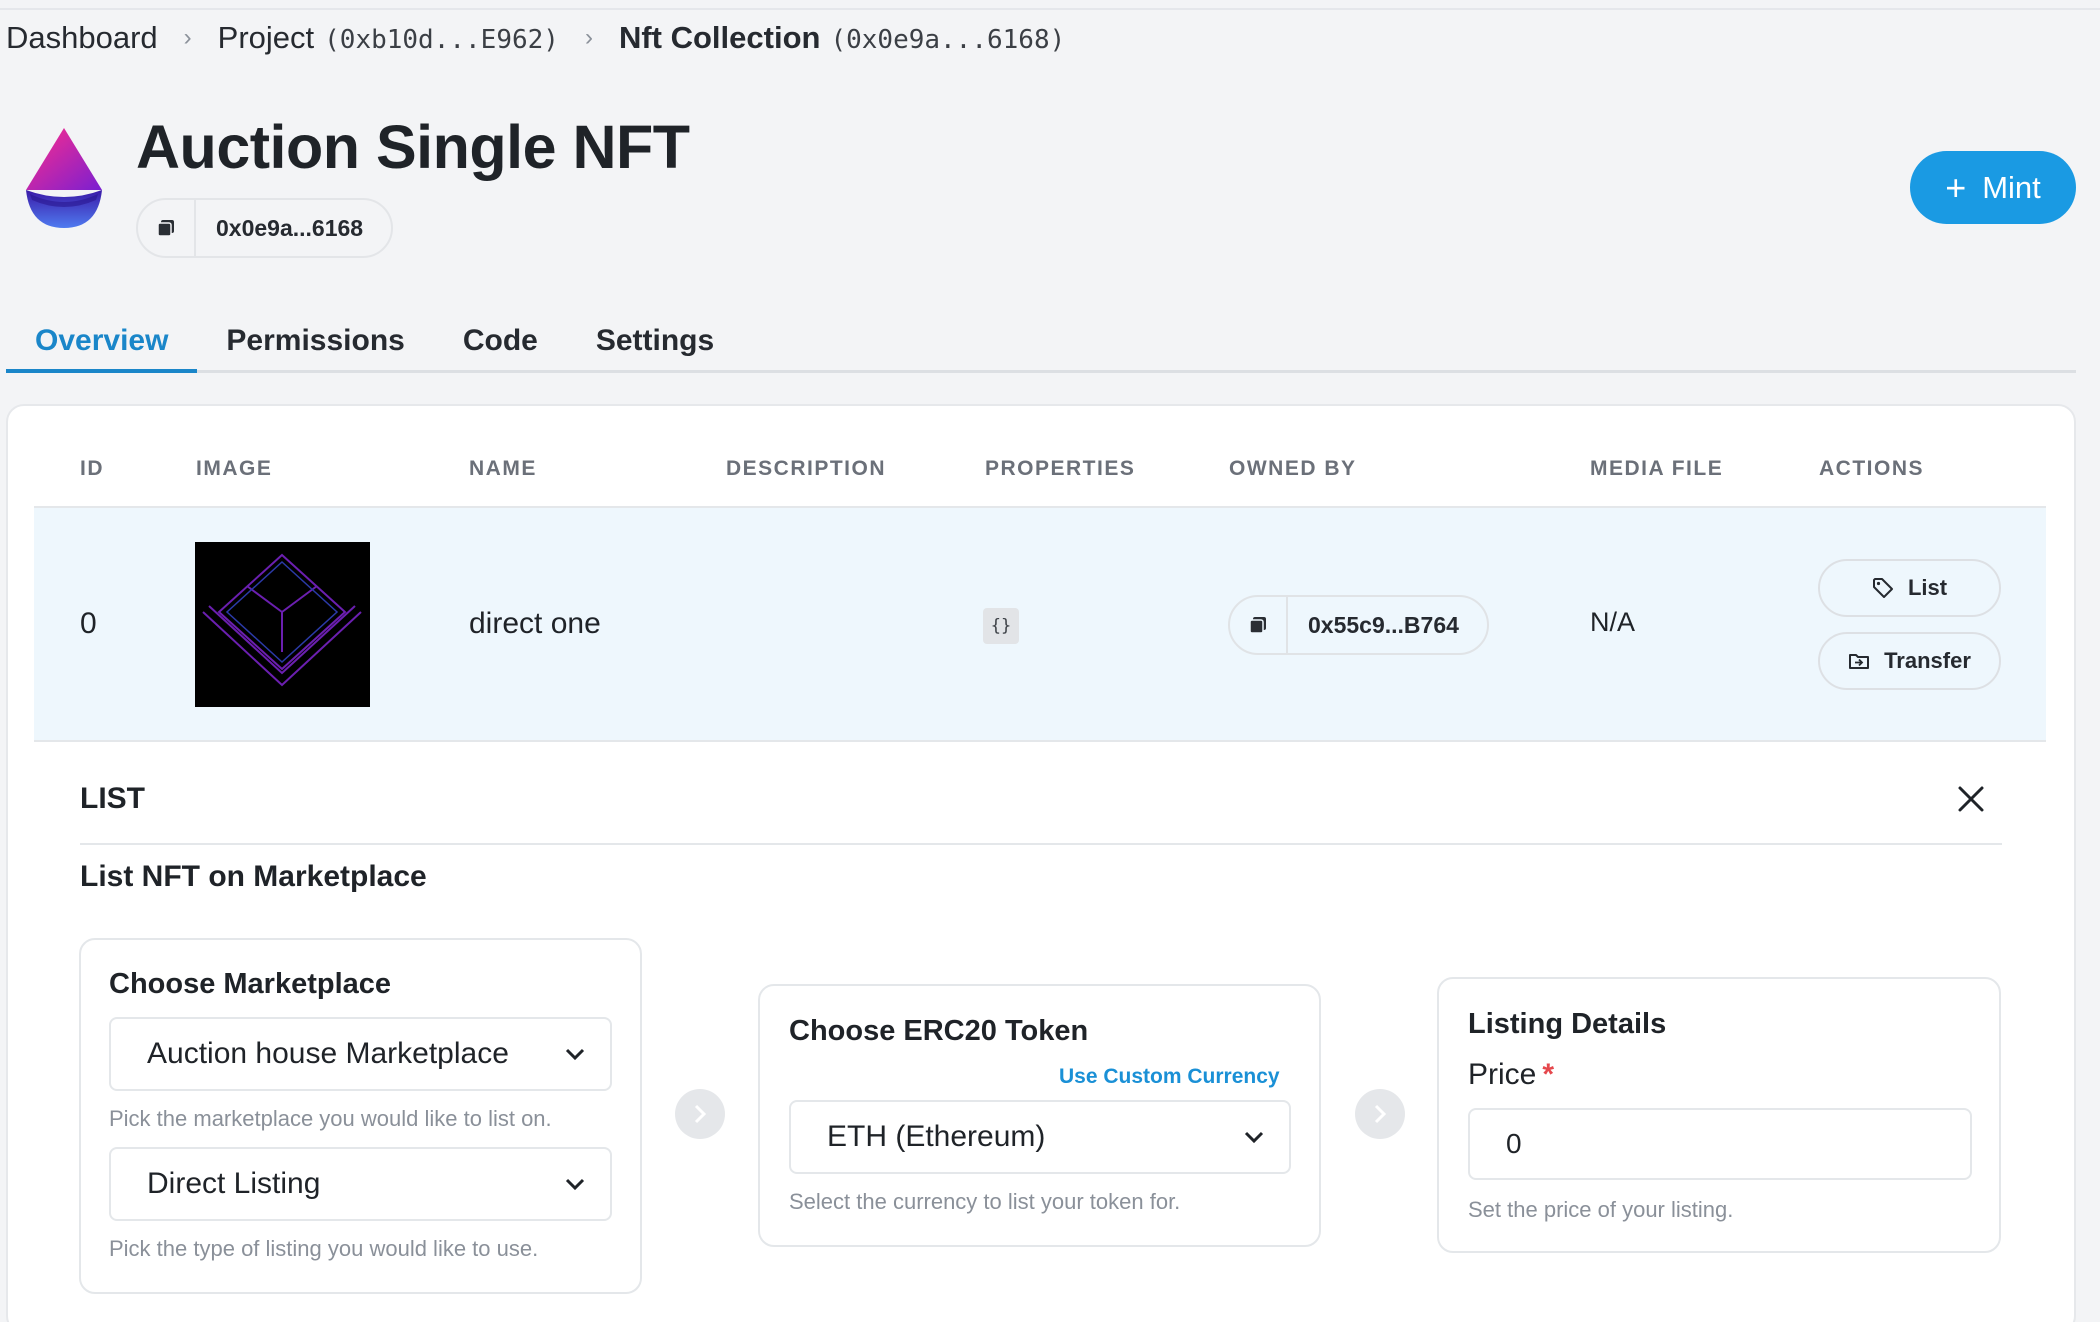 Image resolution: width=2100 pixels, height=1322 pixels. Describe the element at coordinates (82, 38) in the screenshot. I see `breadcrumb-dashboard: Dashboard` at that location.